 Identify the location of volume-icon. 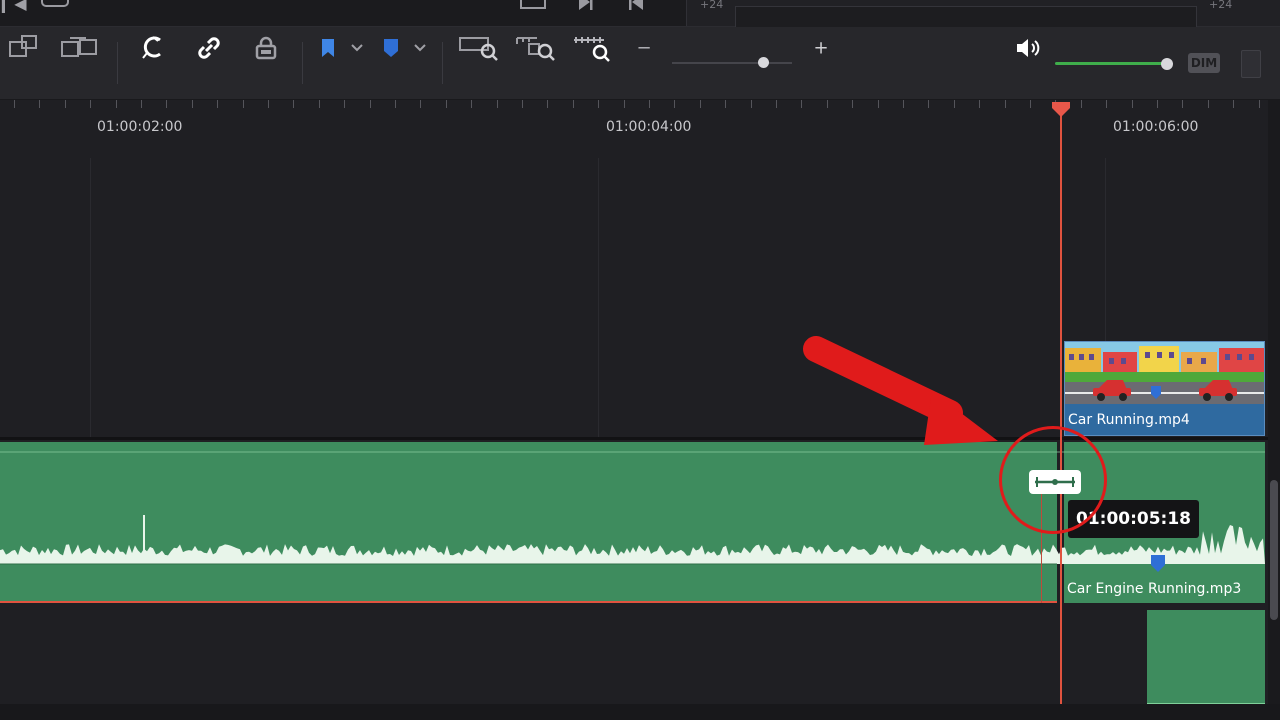
(1028, 48).